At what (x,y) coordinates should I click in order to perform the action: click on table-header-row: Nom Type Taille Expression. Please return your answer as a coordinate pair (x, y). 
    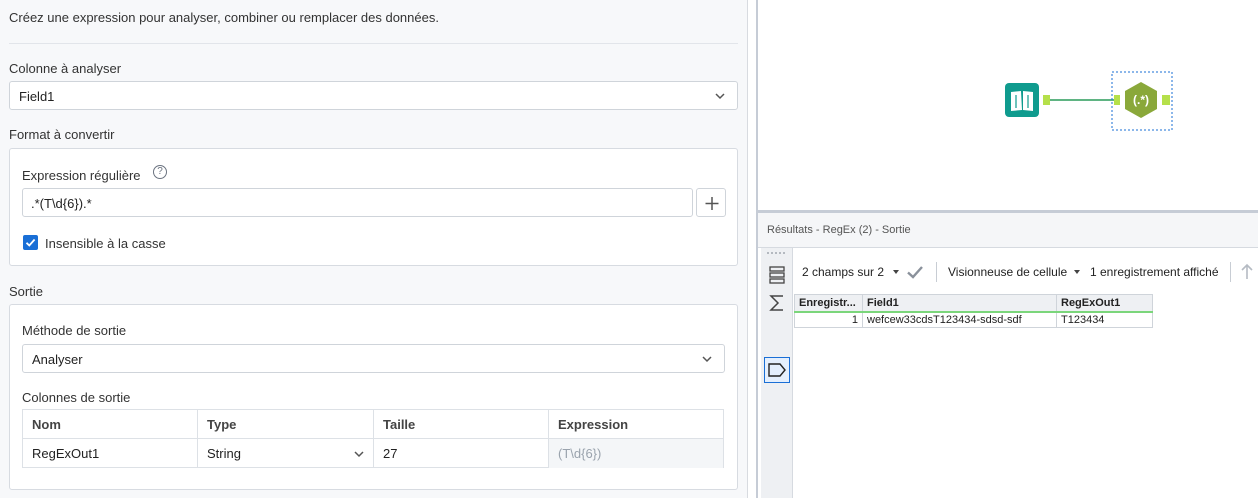
    Looking at the image, I should click on (373, 424).